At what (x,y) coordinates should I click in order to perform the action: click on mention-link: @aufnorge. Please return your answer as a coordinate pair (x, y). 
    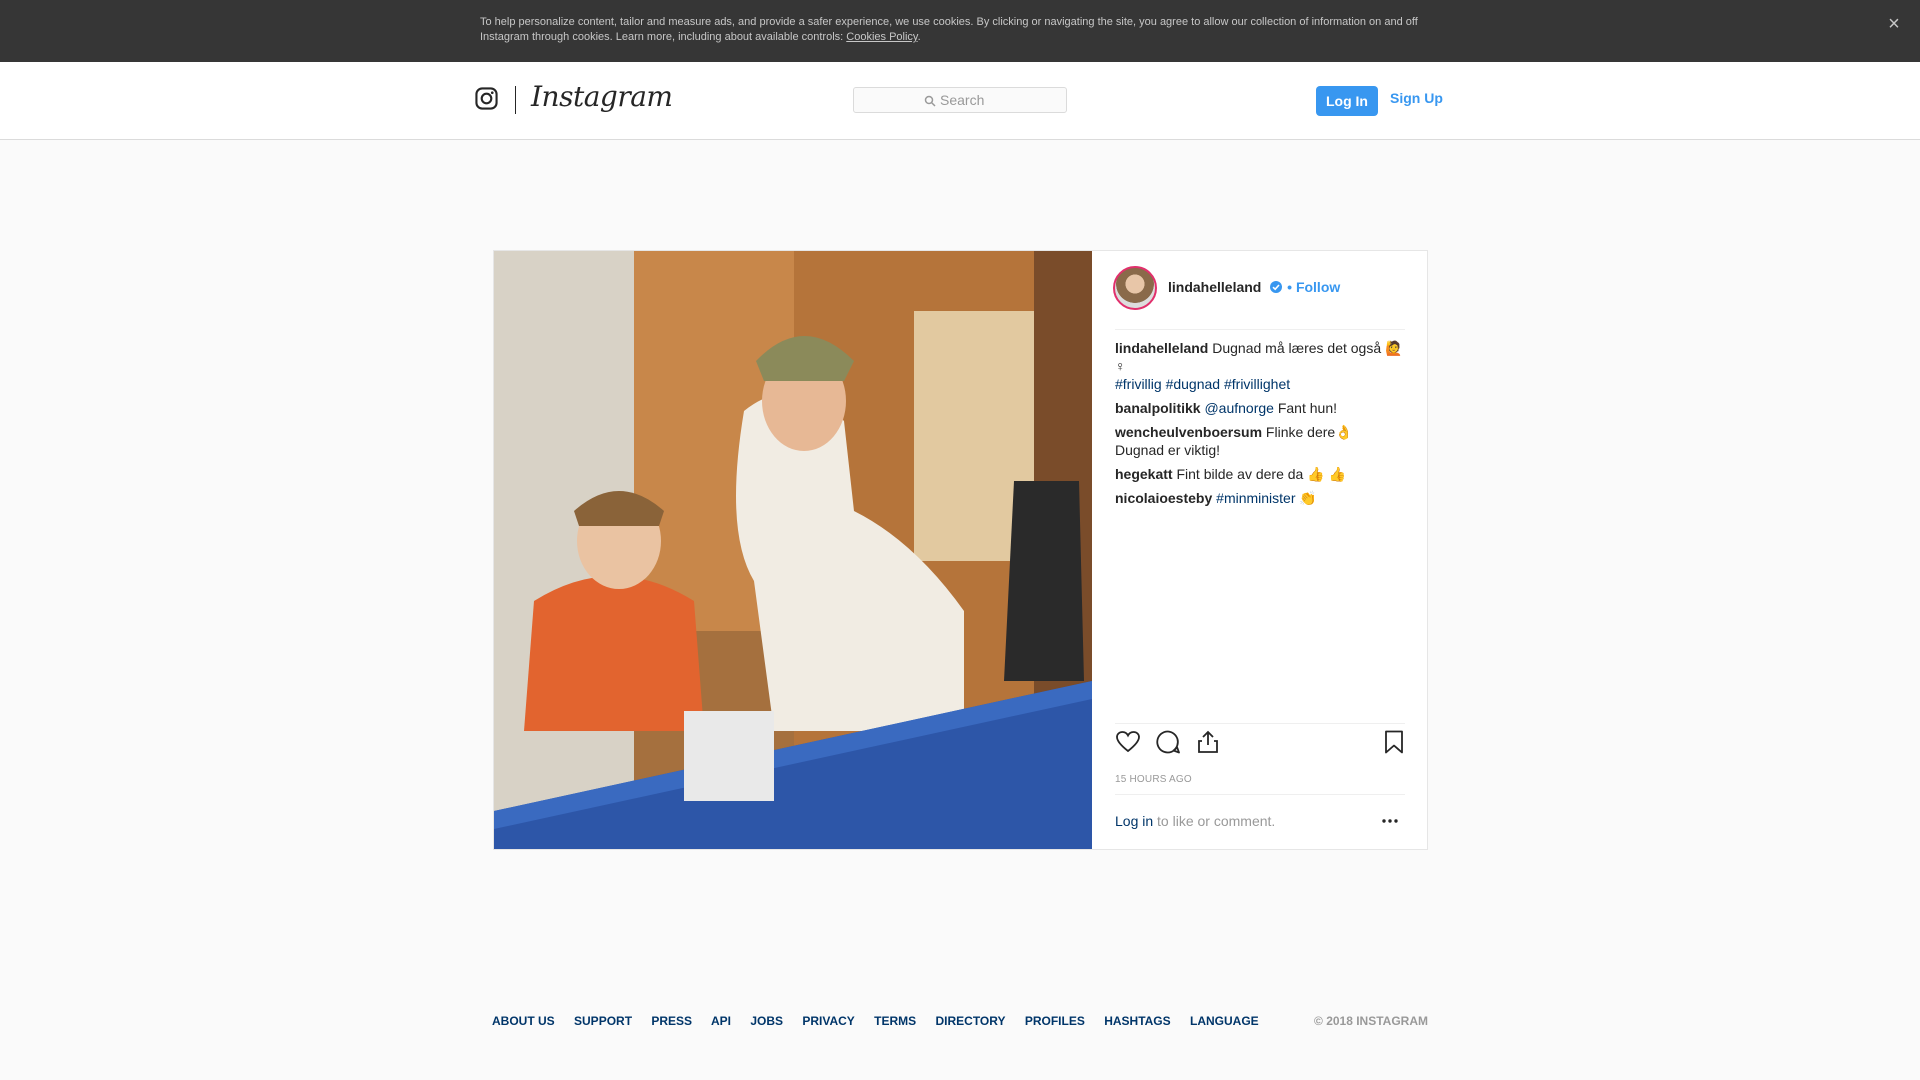
    Looking at the image, I should click on (1238, 408).